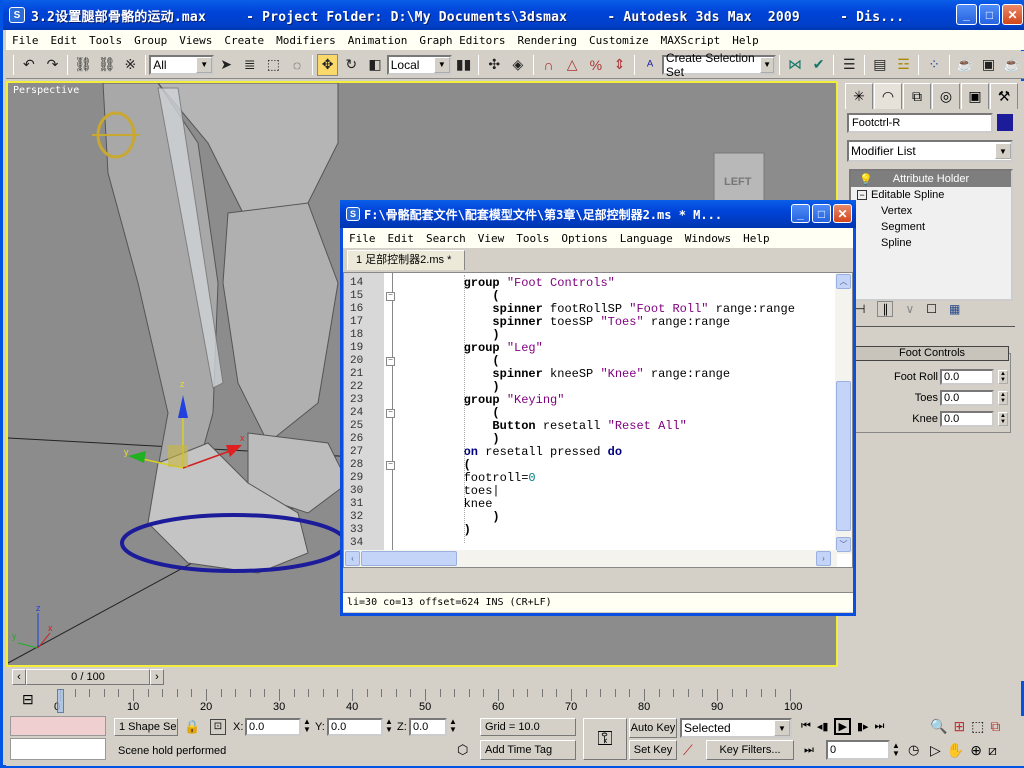 This screenshot has height=768, width=1024. What do you see at coordinates (327, 64) in the screenshot?
I see `select-and-move-icon: ✥` at bounding box center [327, 64].